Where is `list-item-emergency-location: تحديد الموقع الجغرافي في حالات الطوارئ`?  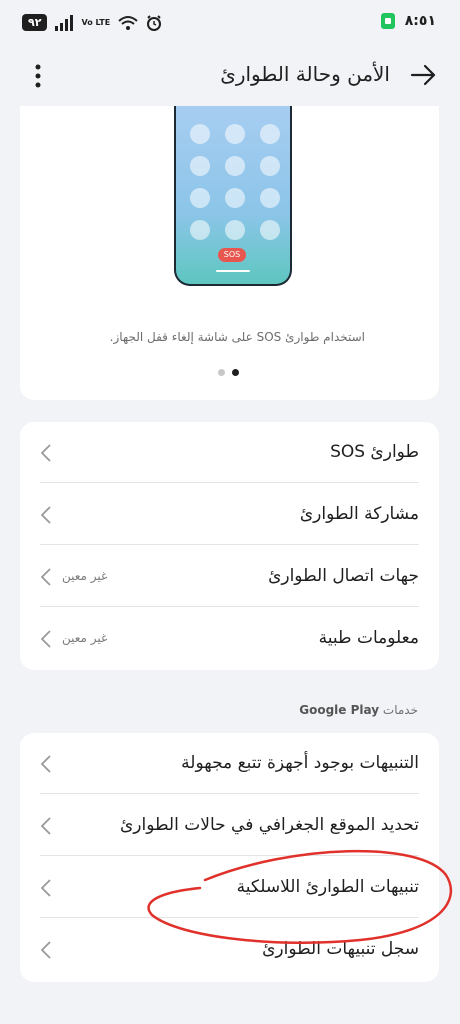 list-item-emergency-location: تحديد الموقع الجغرافي في حالات الطوارئ is located at coordinates (229, 825).